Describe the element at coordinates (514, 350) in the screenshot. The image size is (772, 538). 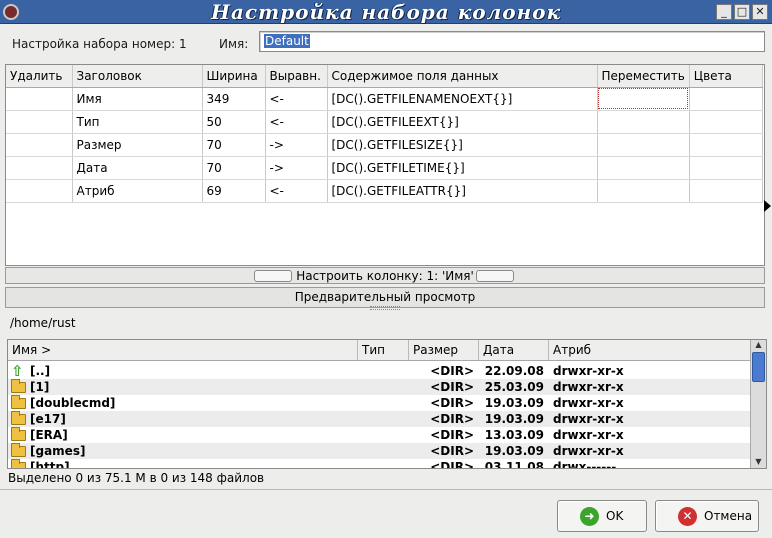
I see `file-header-date: Дата` at that location.